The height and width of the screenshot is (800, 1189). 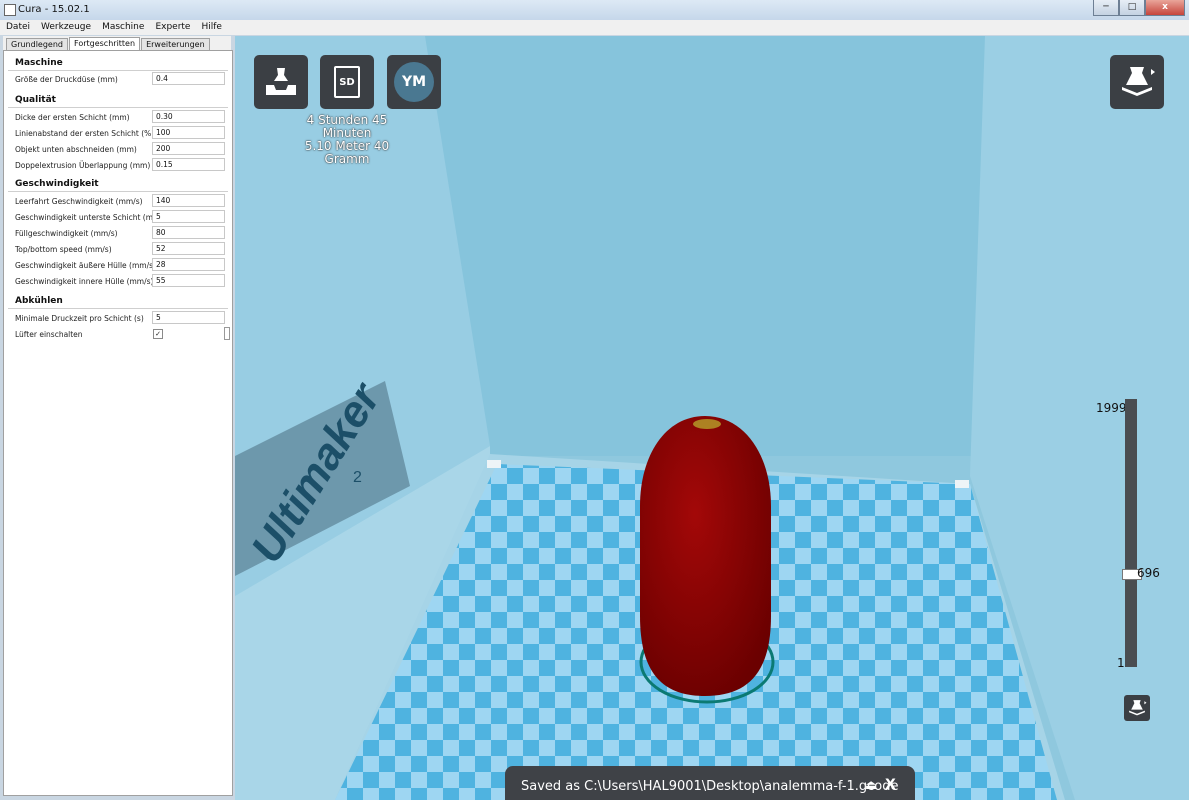 I want to click on view-mode-icon, so click(x=1138, y=81).